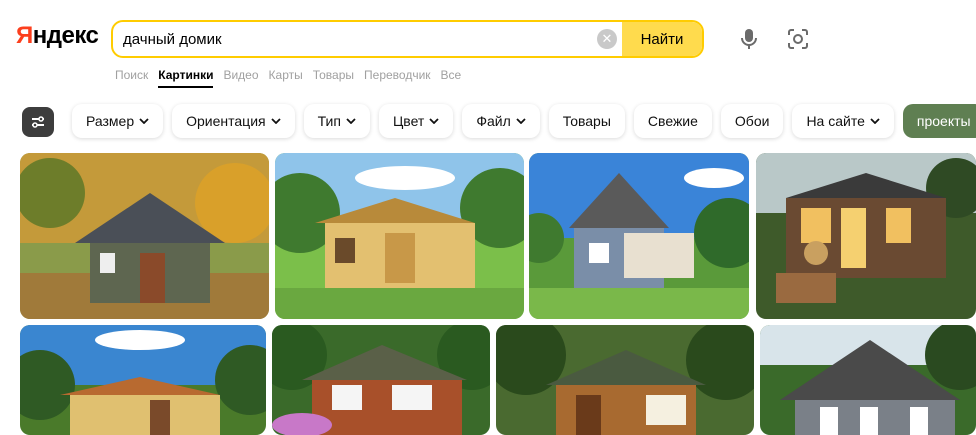 The width and height of the screenshot is (976, 435). Describe the element at coordinates (358, 39) in the screenshot. I see `search-input` at that location.